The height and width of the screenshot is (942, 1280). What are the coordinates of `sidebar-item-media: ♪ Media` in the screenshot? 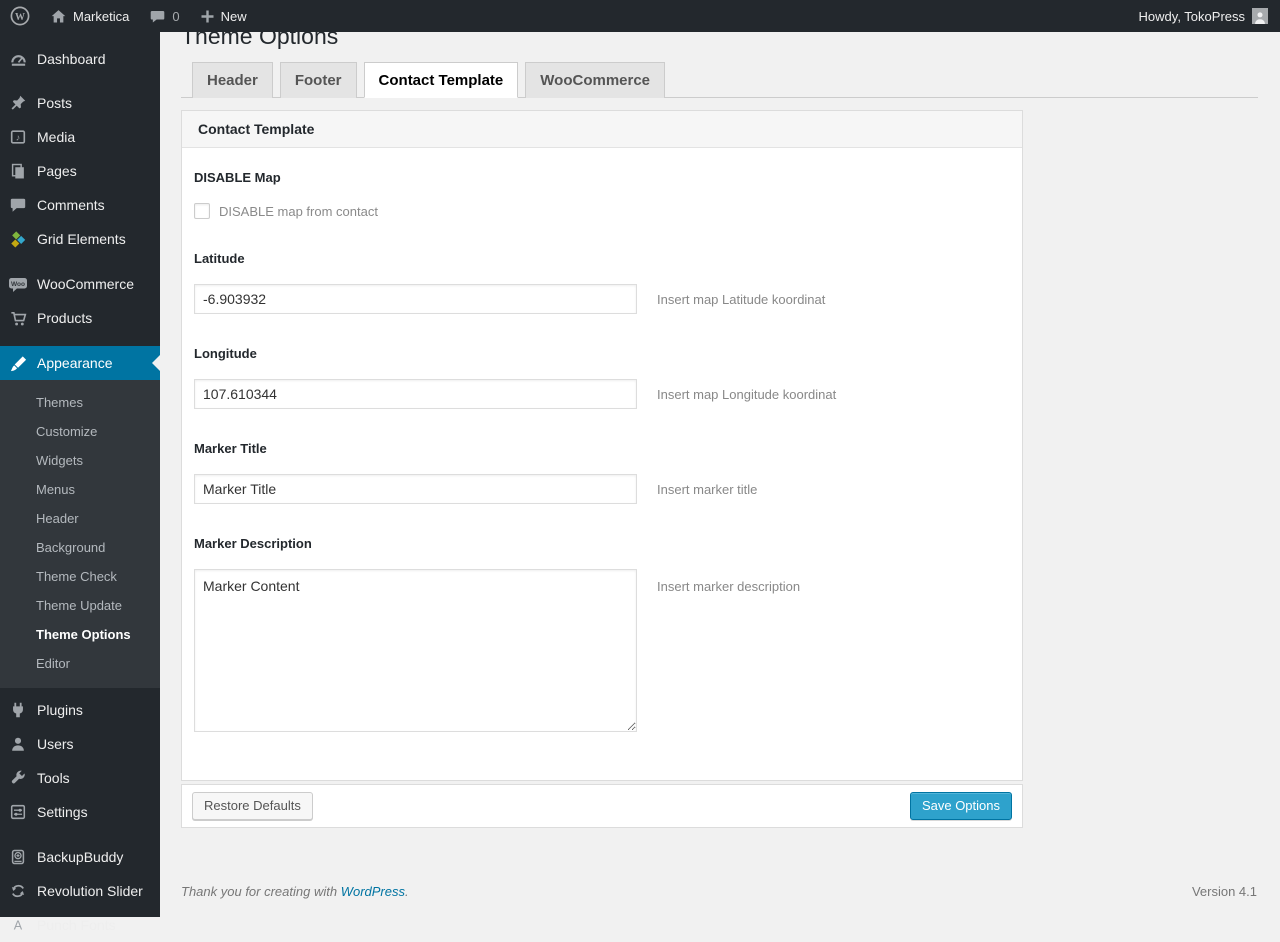 It's located at (80, 137).